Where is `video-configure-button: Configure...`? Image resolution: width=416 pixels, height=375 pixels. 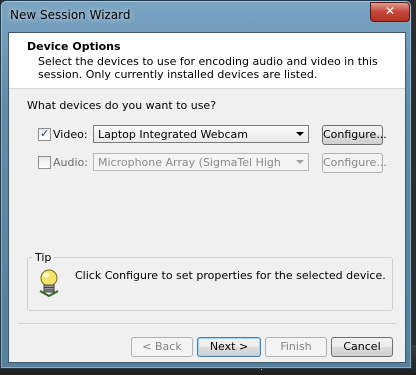 video-configure-button: Configure... is located at coordinates (354, 135).